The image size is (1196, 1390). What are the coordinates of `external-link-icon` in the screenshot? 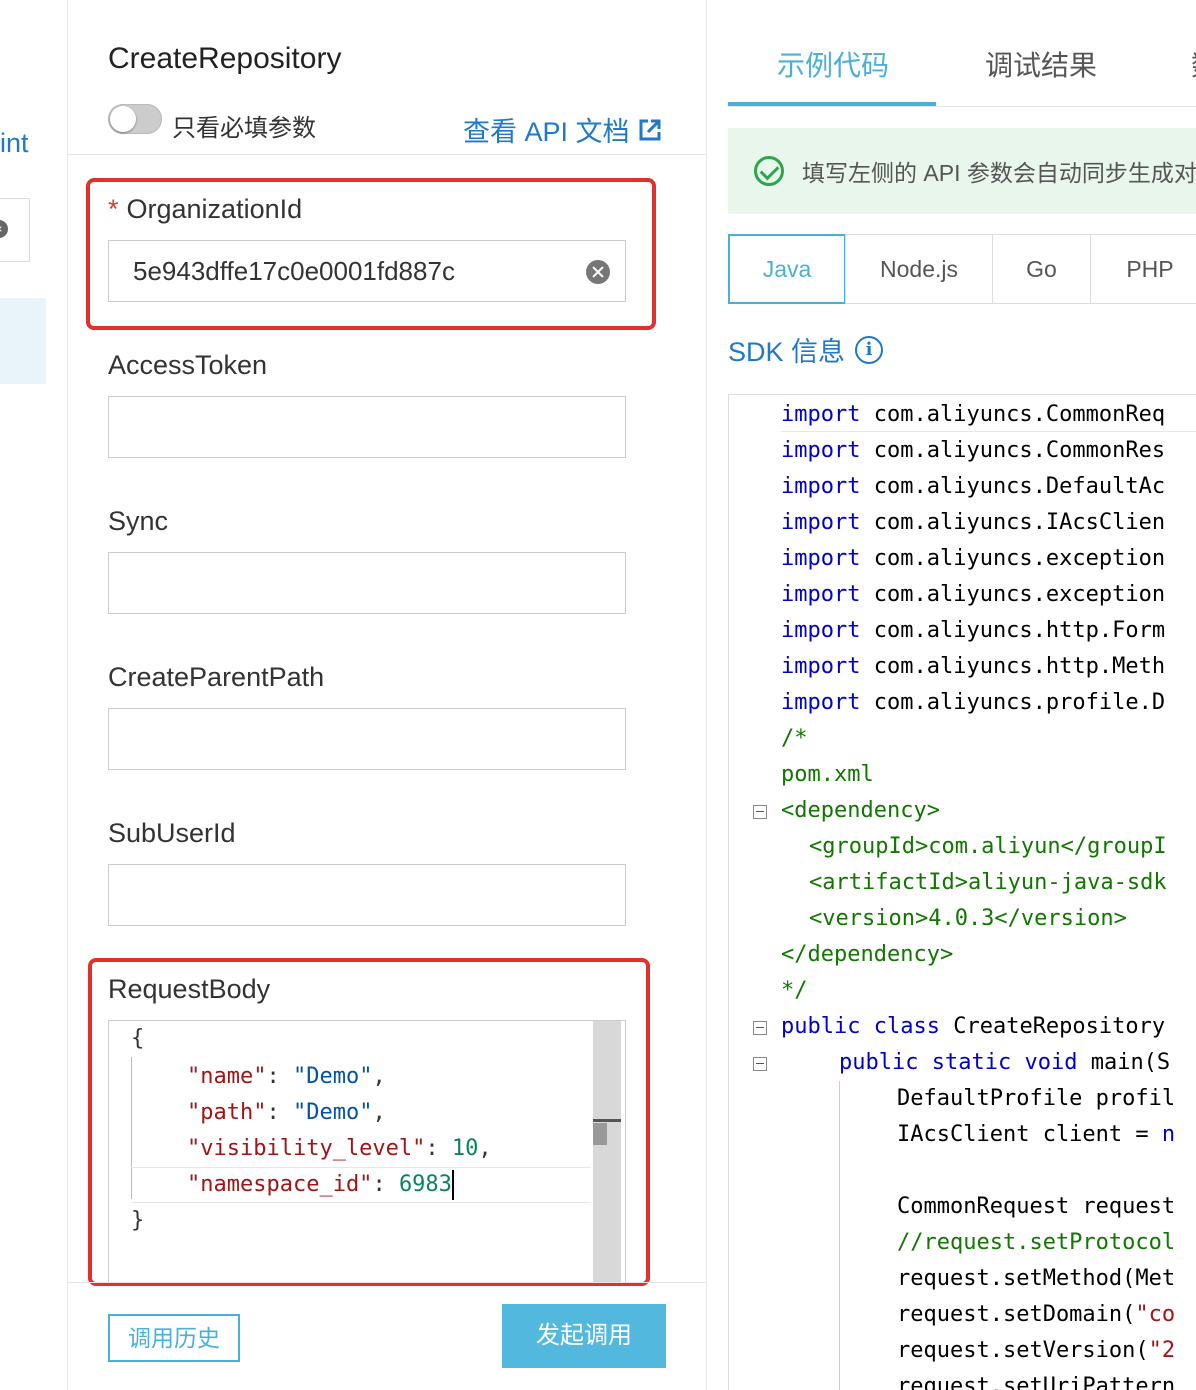 It's located at (650, 129).